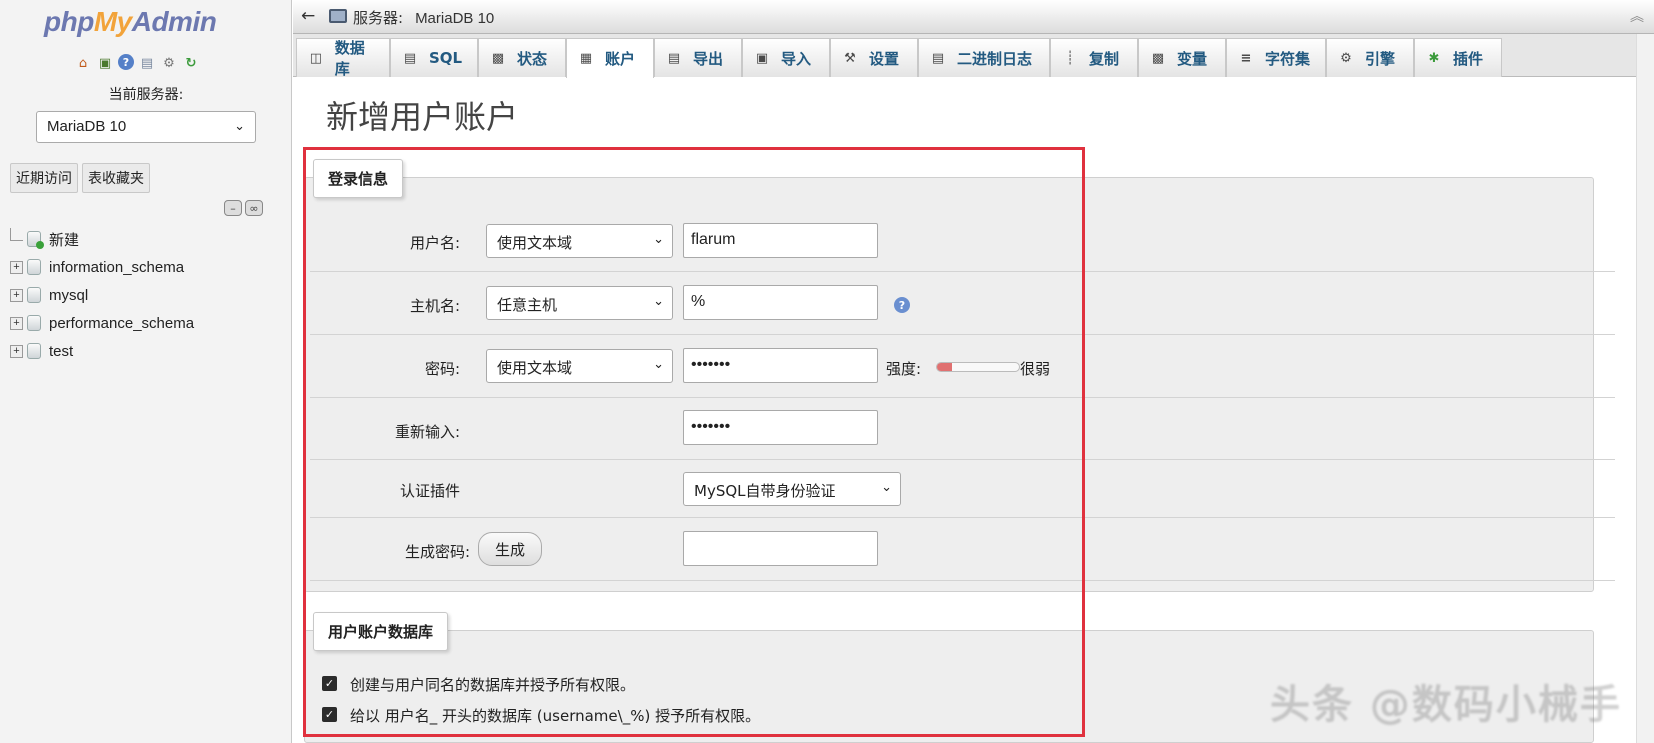 This screenshot has width=1654, height=743. Describe the element at coordinates (410, 58) in the screenshot. I see `sql-icon: ▤` at that location.